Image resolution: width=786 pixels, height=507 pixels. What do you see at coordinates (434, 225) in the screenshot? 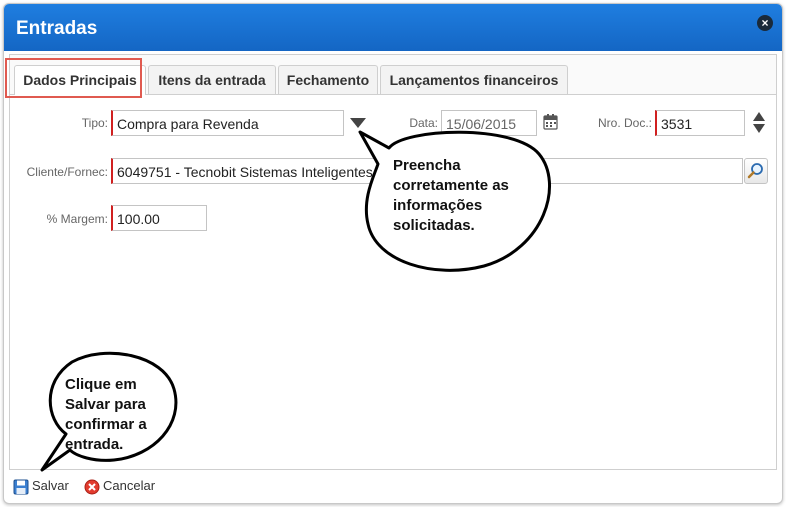
I see `callout-line: solicitadas.` at bounding box center [434, 225].